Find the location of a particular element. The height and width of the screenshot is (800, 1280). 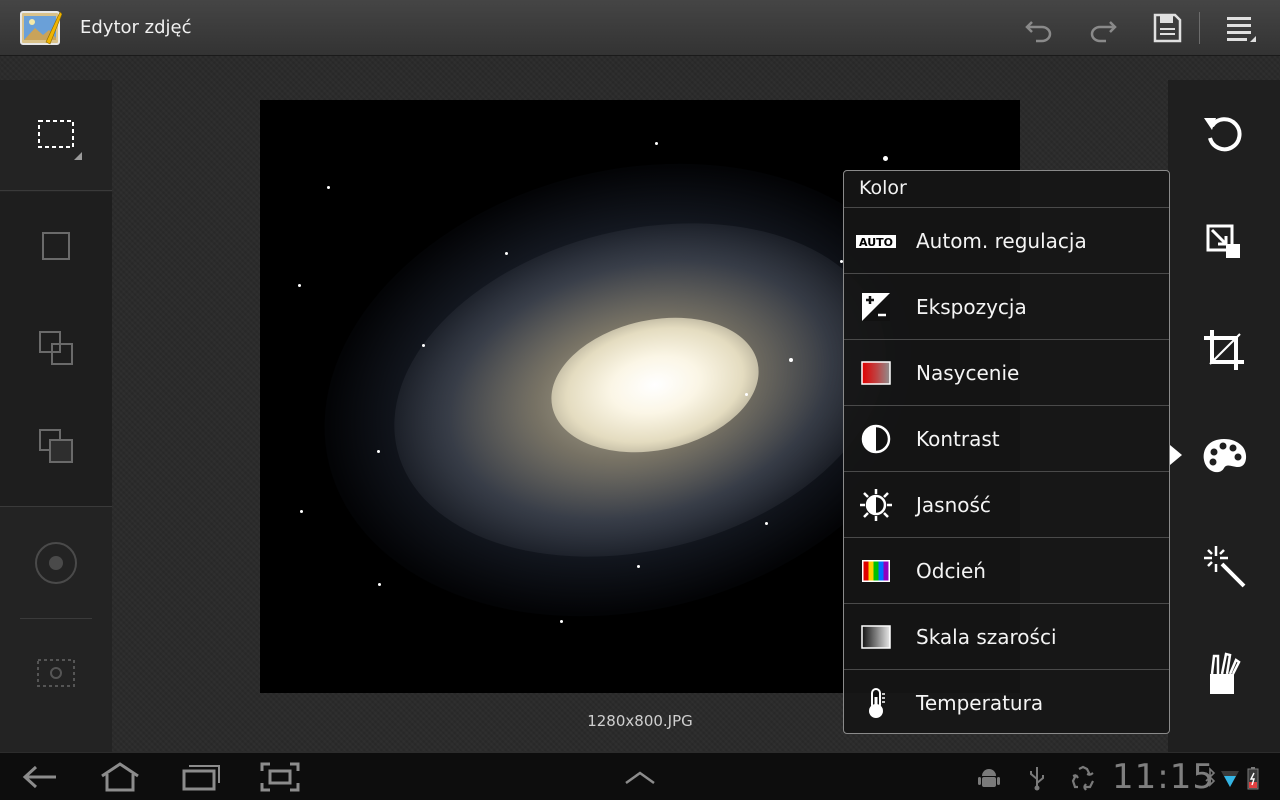

system-navigation-bar: 11:15 is located at coordinates (640, 776).